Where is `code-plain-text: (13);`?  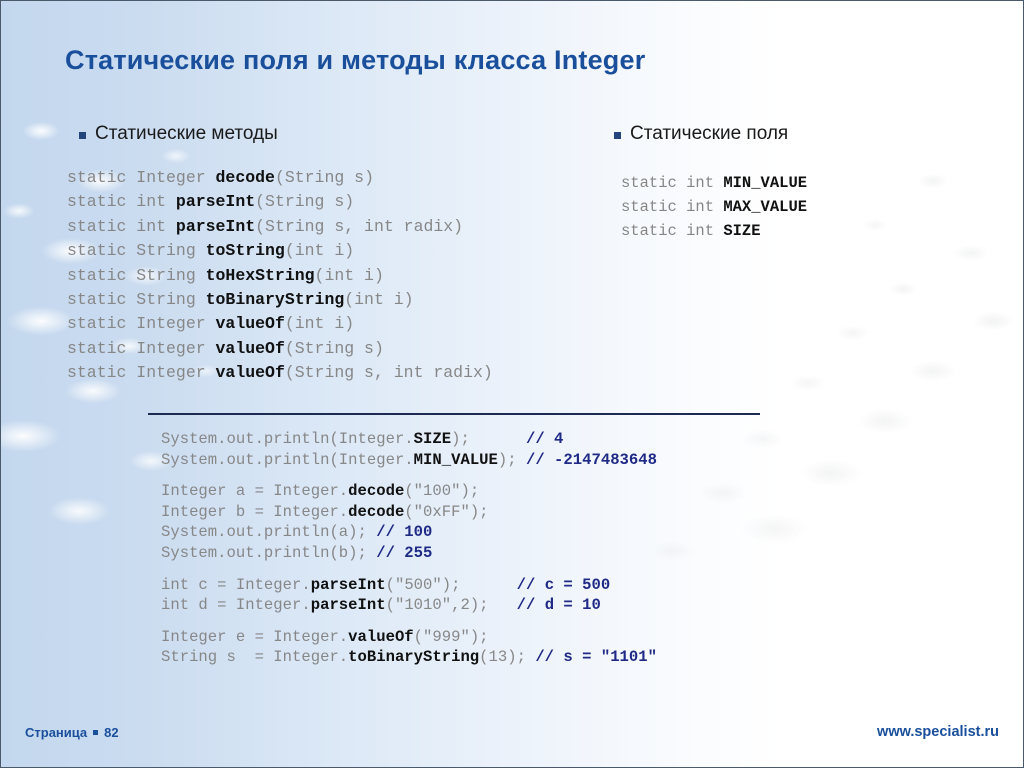 code-plain-text: (13); is located at coordinates (507, 657).